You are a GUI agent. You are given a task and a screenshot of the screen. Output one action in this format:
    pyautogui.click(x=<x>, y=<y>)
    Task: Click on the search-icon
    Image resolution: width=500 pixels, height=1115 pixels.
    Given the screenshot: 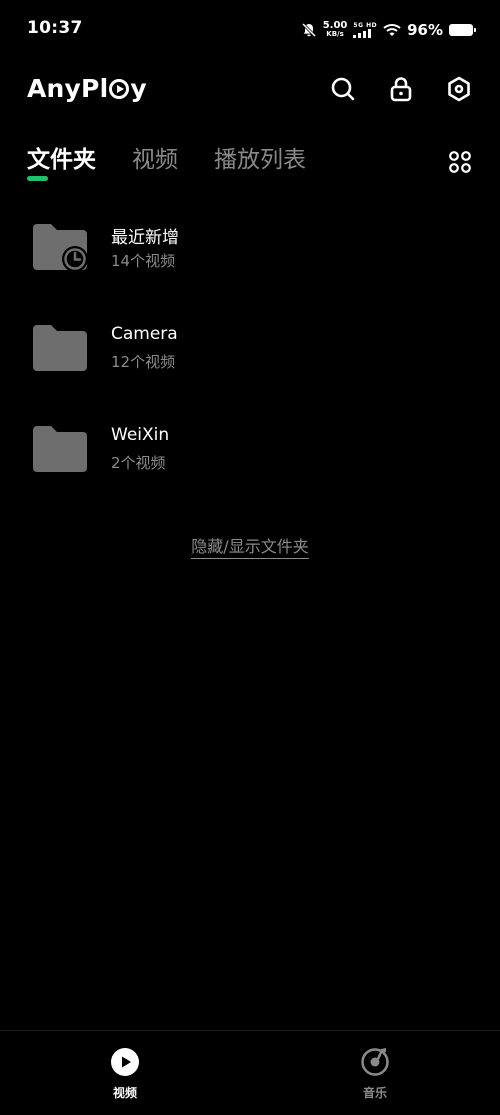 What is the action you would take?
    pyautogui.click(x=343, y=89)
    